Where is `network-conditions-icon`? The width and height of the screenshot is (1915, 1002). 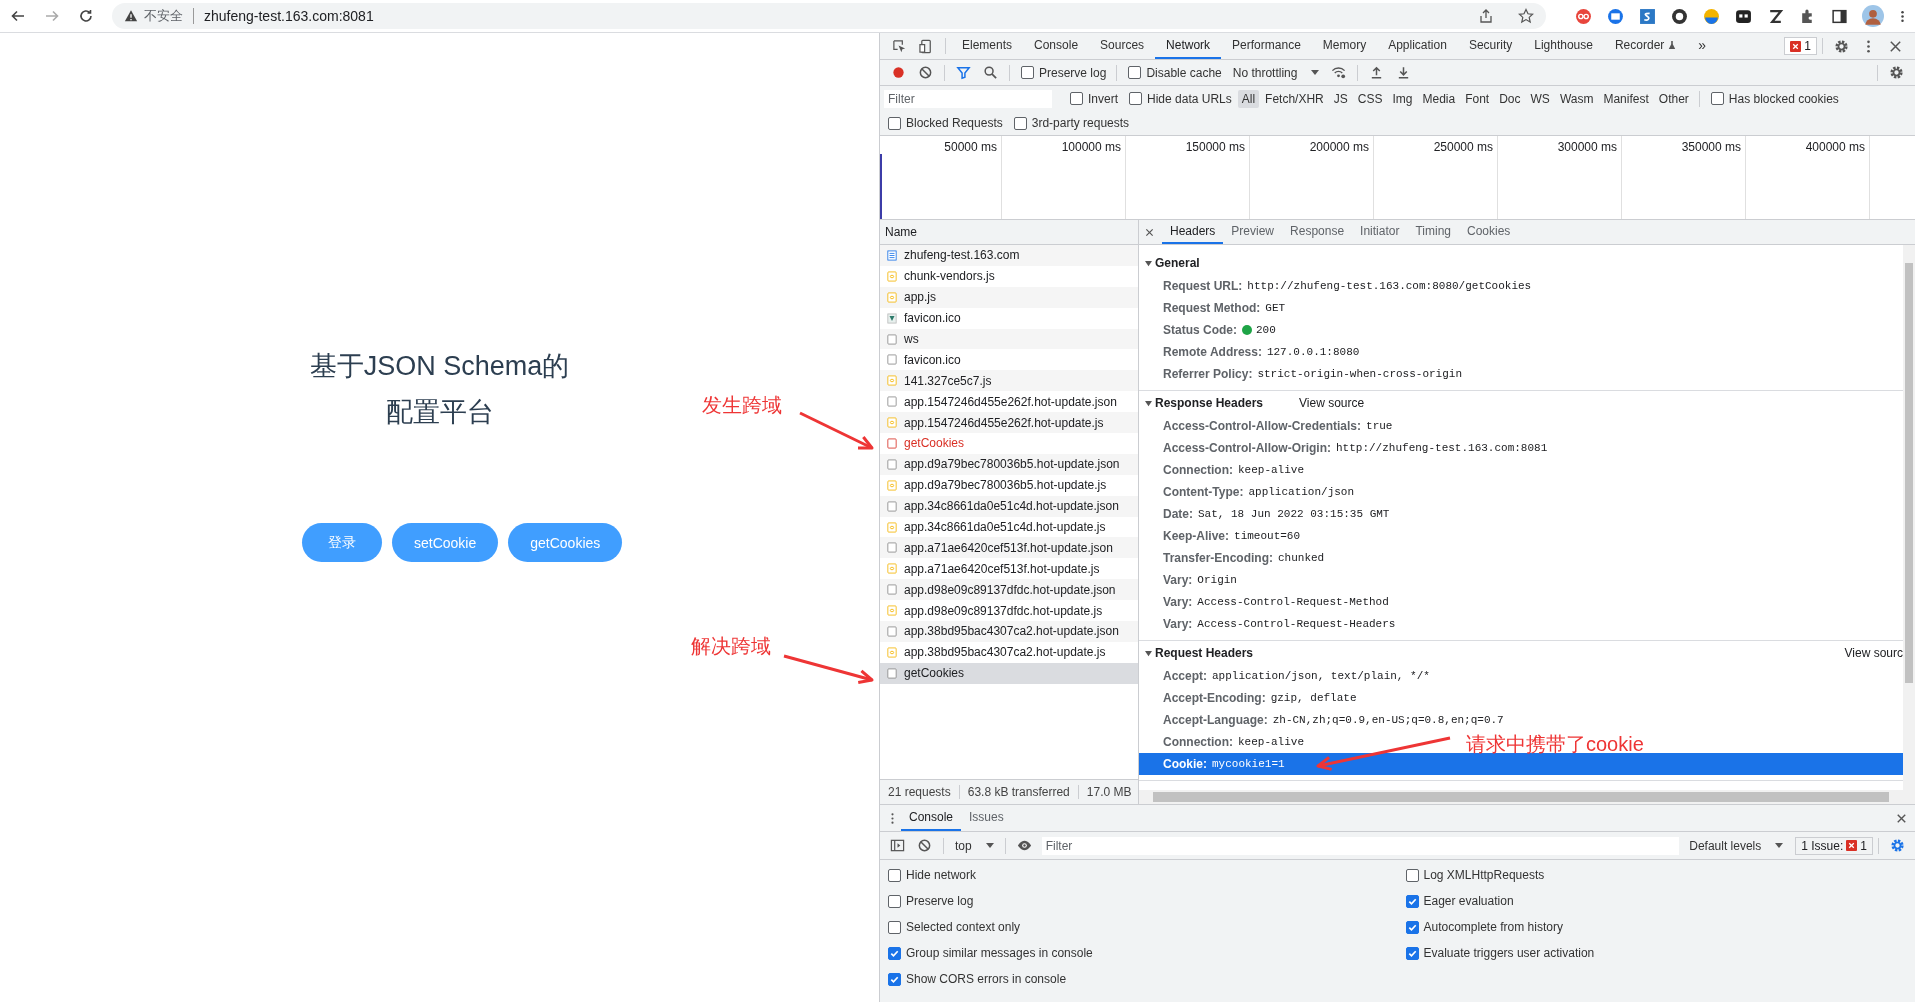
network-conditions-icon is located at coordinates (1339, 72).